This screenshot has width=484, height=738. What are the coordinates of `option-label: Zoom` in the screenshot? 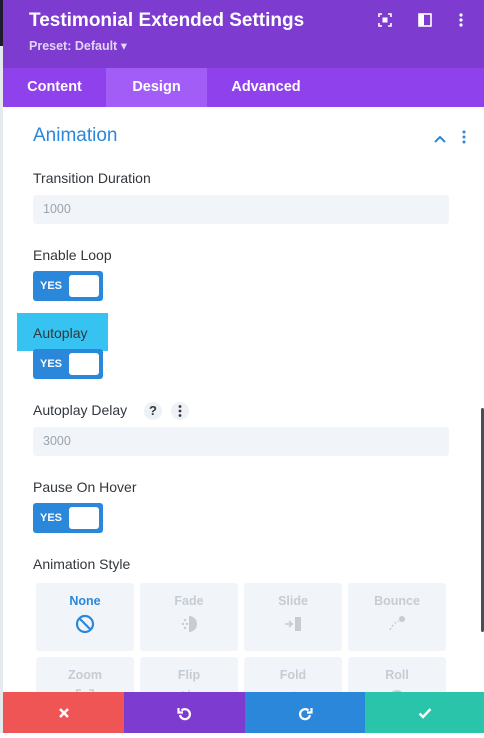 It's located at (85, 675).